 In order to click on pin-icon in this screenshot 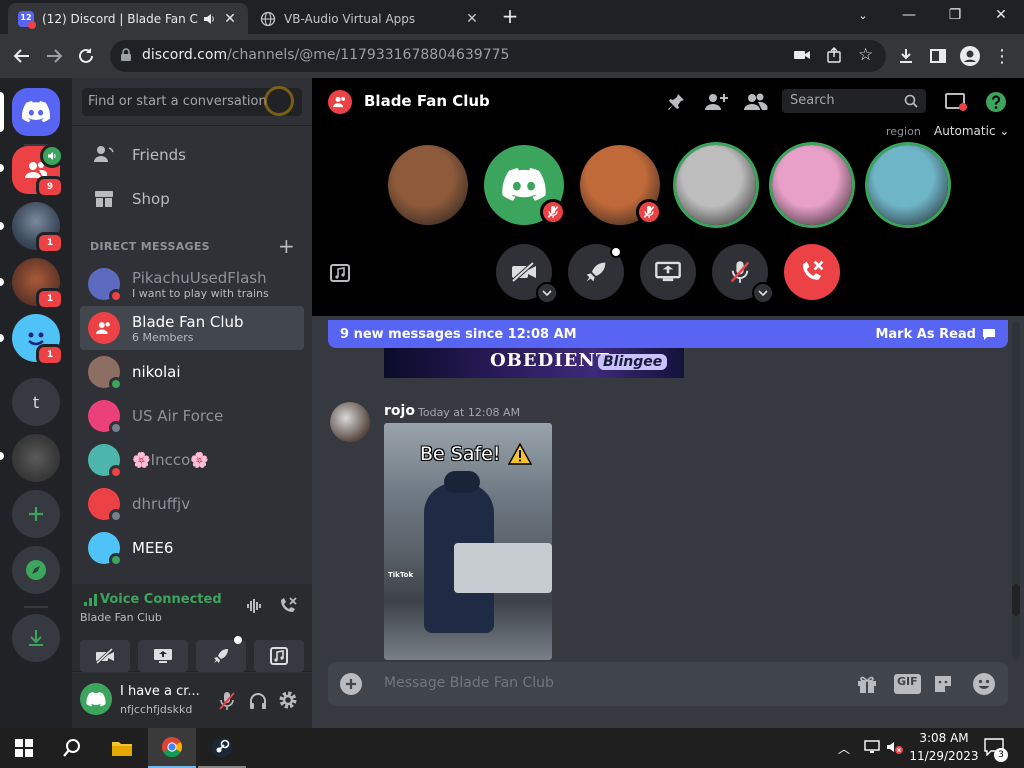, I will do `click(676, 102)`.